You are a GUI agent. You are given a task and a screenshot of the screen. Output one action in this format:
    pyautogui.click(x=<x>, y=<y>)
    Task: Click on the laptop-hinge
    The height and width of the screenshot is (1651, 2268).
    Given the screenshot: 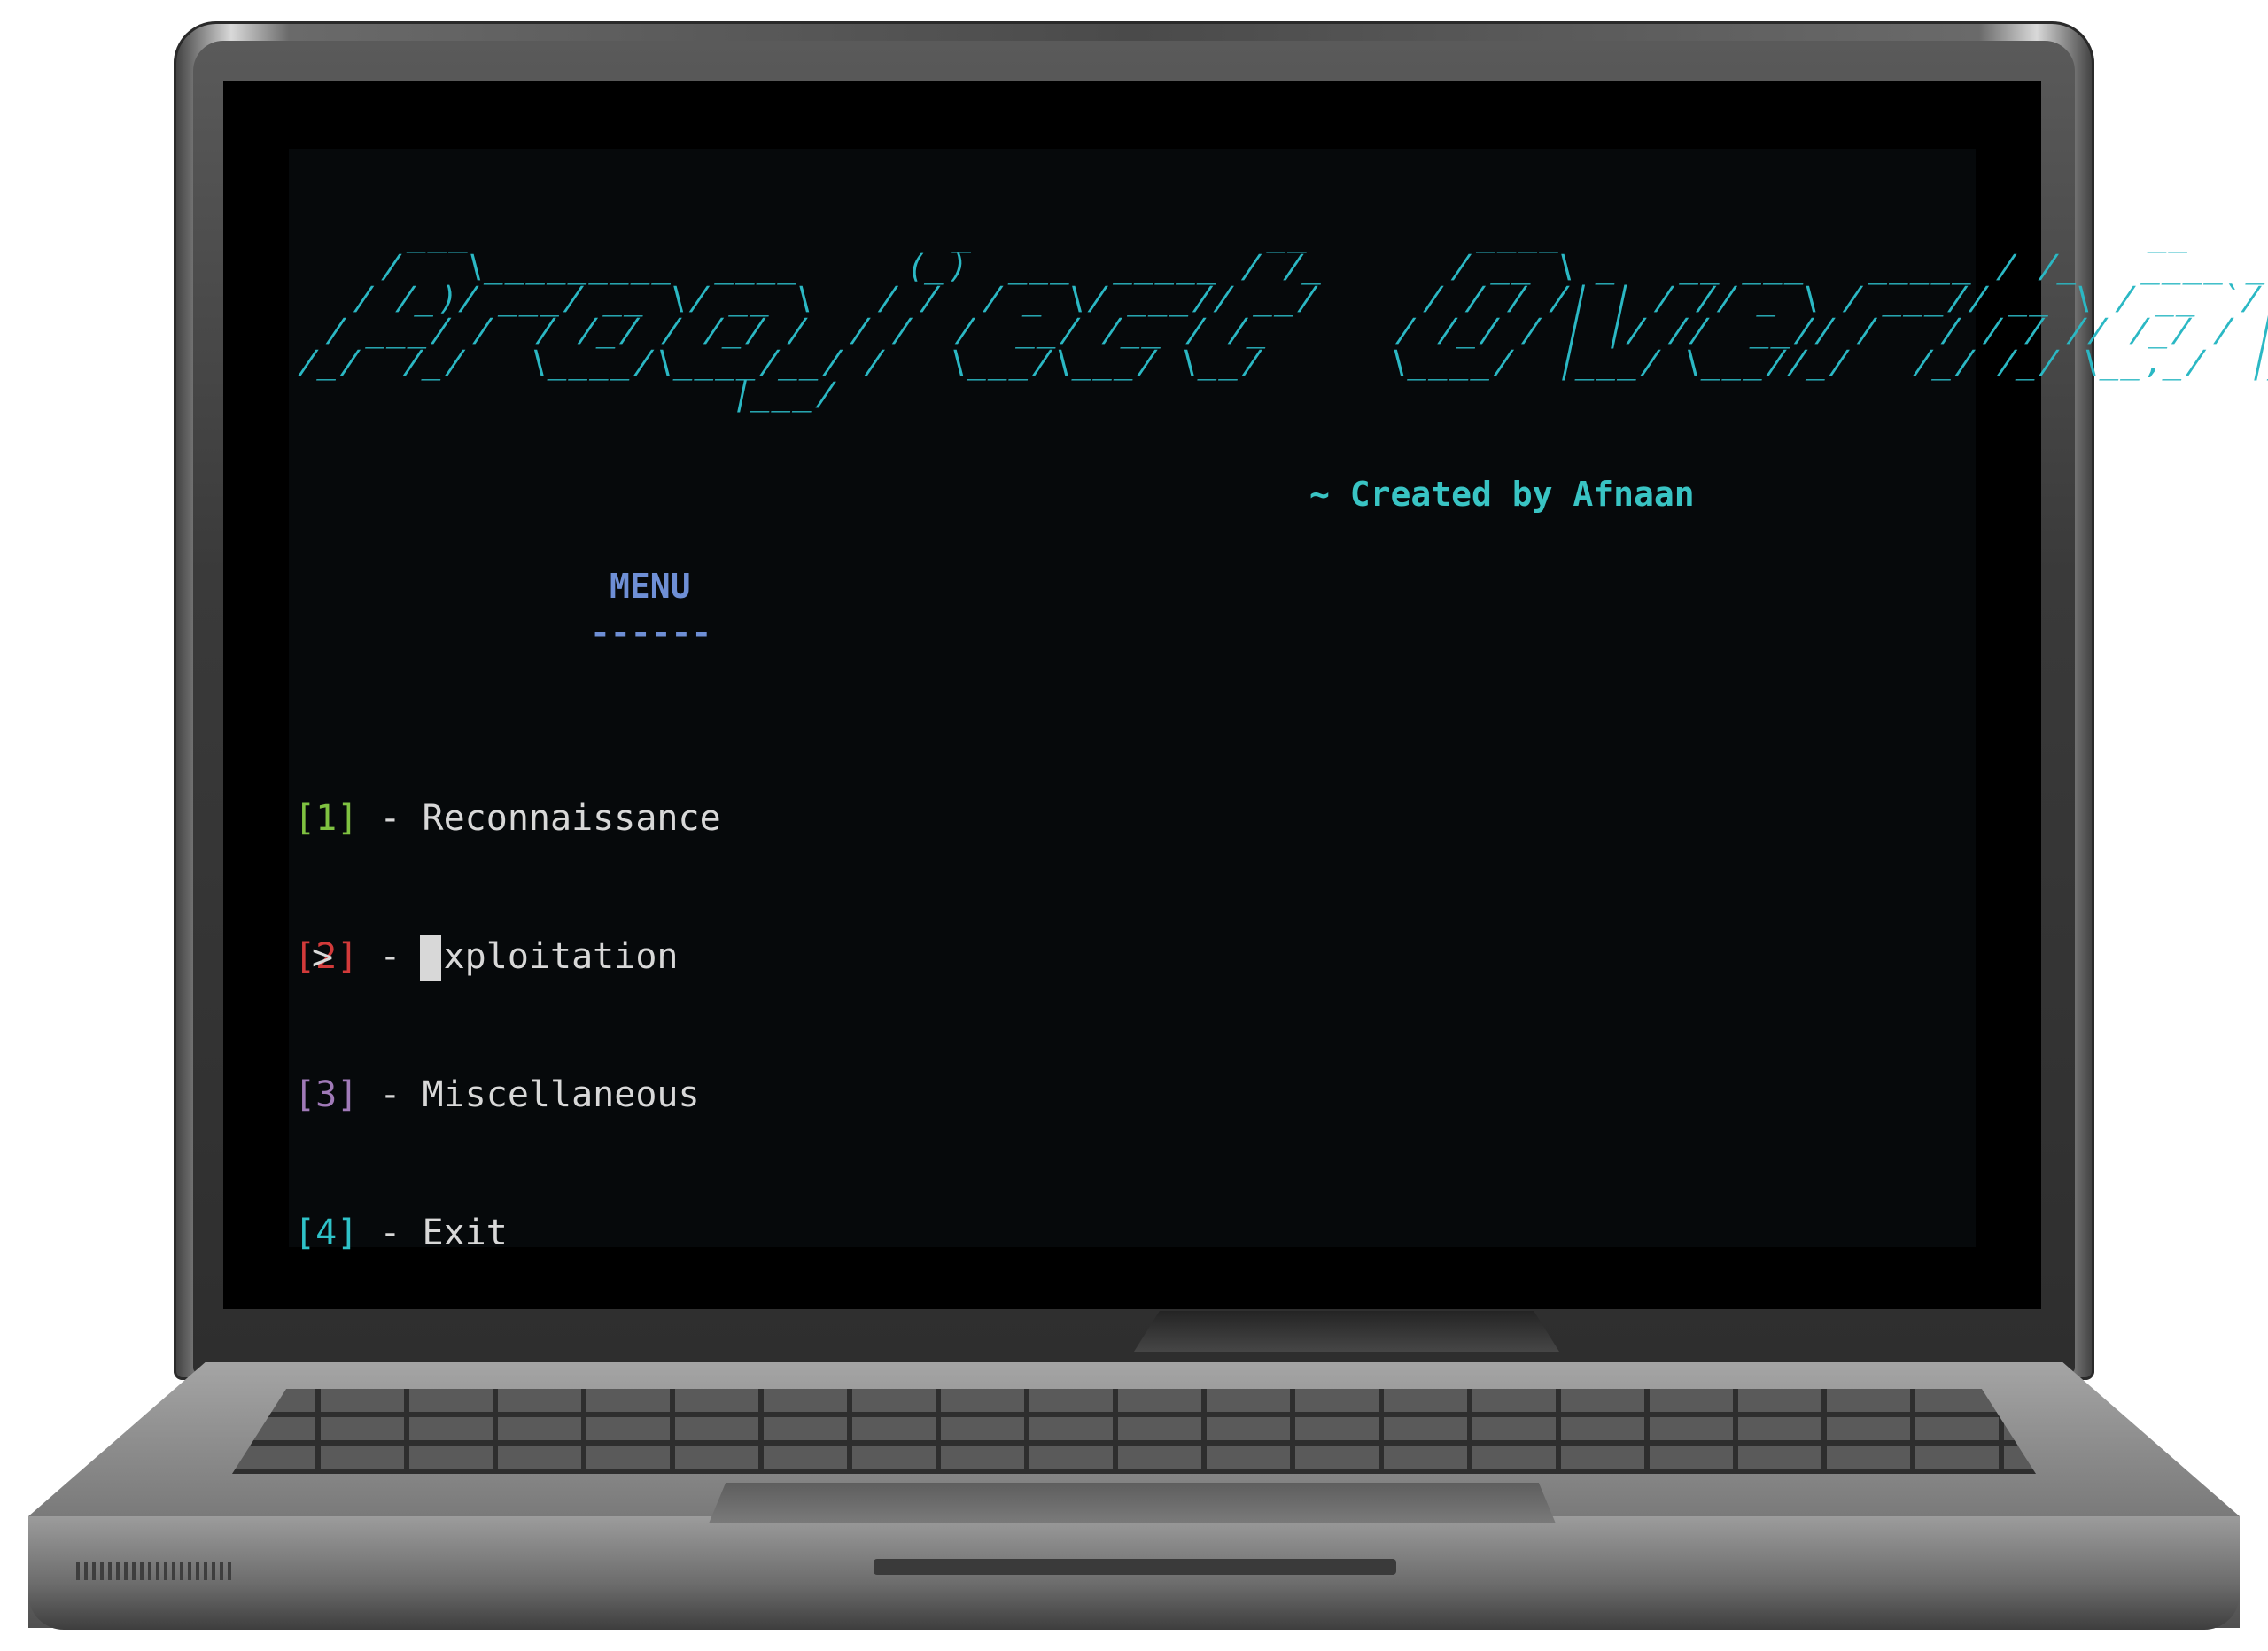 What is the action you would take?
    pyautogui.click(x=1346, y=1331)
    